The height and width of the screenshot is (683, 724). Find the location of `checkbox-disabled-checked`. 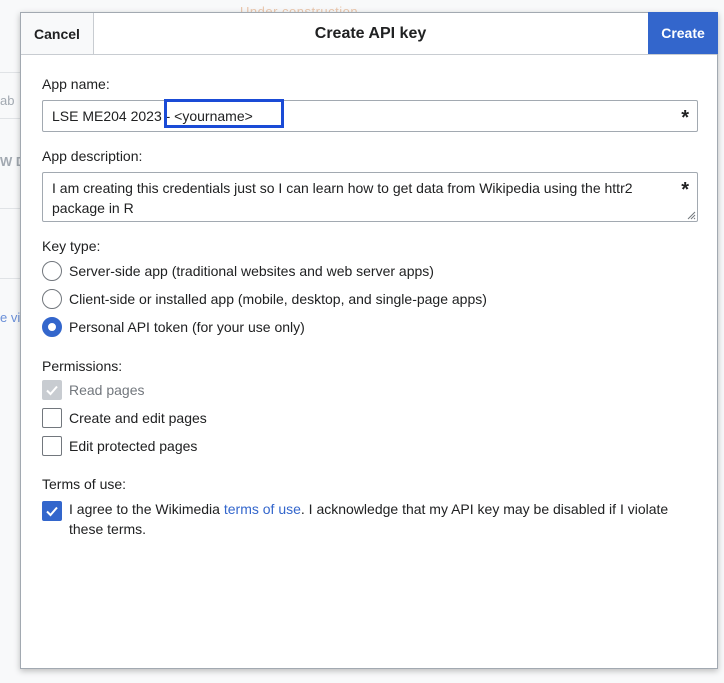

checkbox-disabled-checked is located at coordinates (52, 390).